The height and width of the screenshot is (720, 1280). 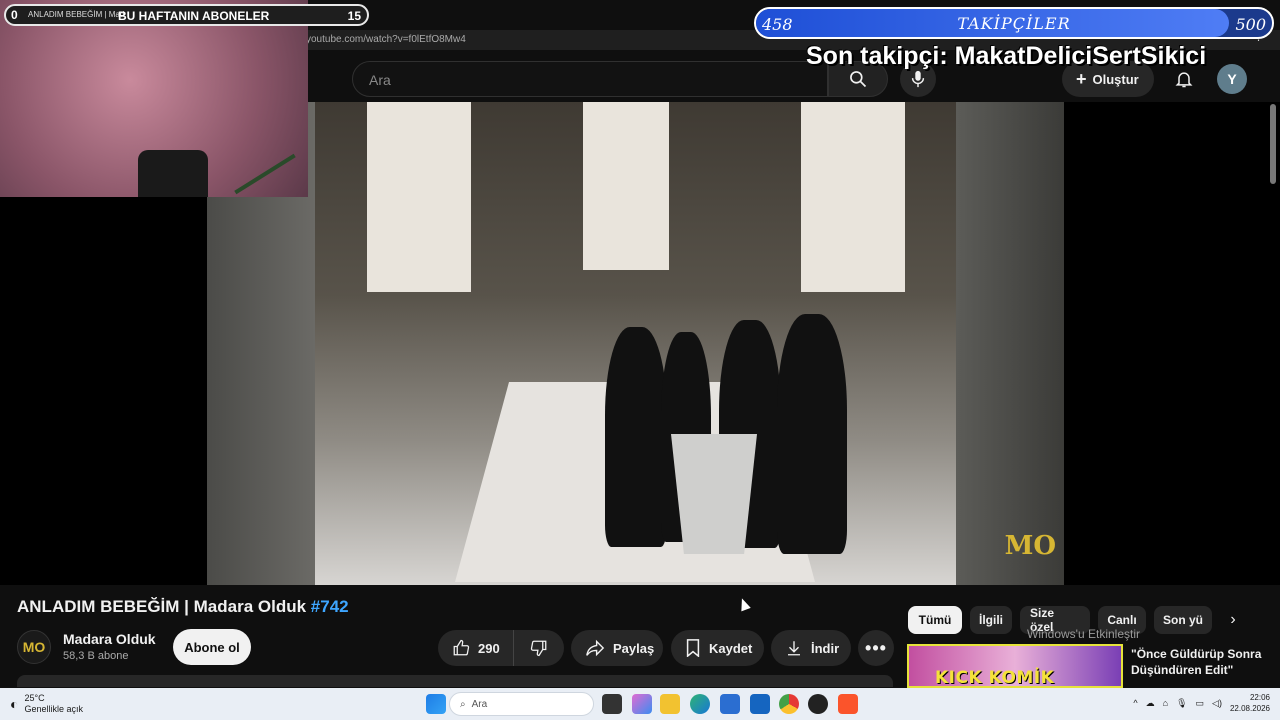 What do you see at coordinates (1172, 343) in the screenshot?
I see `player-right-area` at bounding box center [1172, 343].